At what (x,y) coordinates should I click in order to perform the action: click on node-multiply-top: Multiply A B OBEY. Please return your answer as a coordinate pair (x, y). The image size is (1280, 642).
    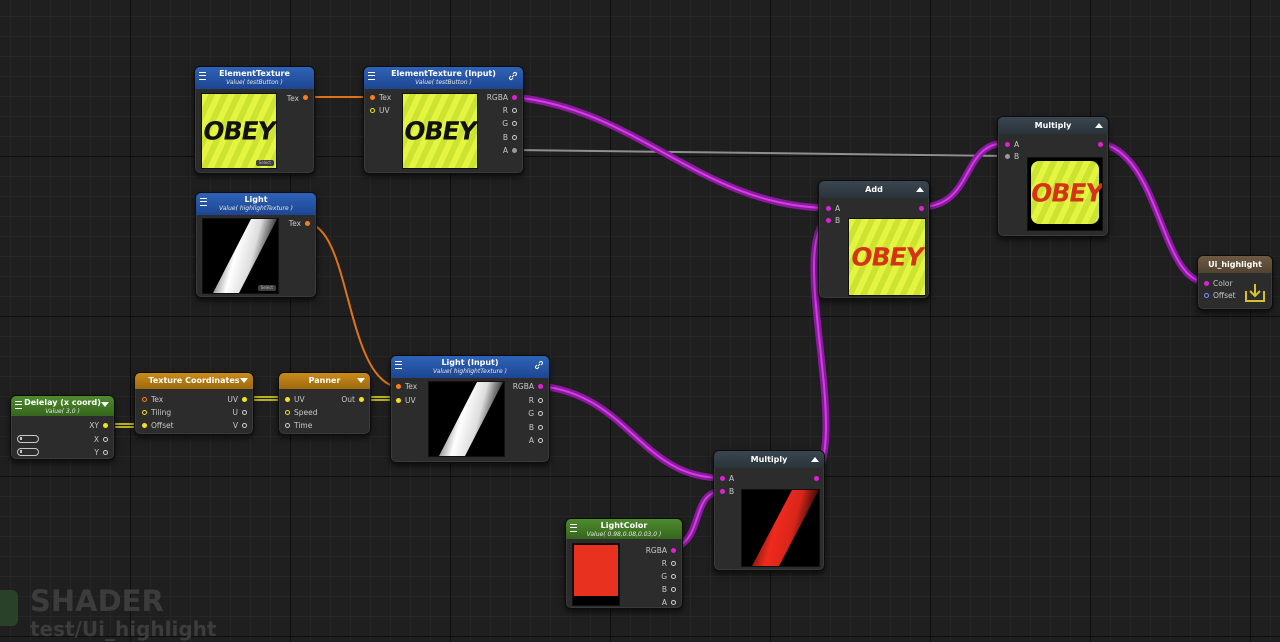
    Looking at the image, I should click on (1053, 176).